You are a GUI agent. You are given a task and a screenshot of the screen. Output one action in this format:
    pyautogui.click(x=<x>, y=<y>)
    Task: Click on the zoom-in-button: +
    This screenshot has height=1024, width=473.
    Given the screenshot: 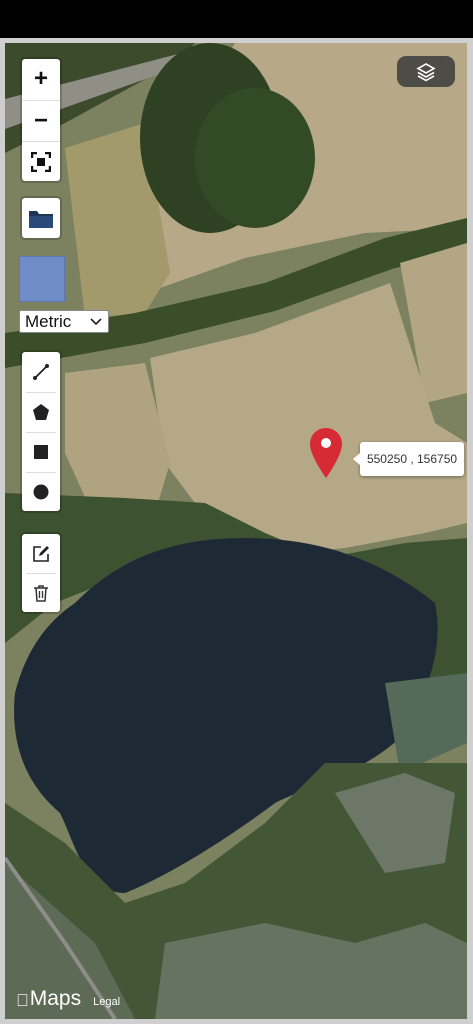 What is the action you would take?
    pyautogui.click(x=41, y=79)
    